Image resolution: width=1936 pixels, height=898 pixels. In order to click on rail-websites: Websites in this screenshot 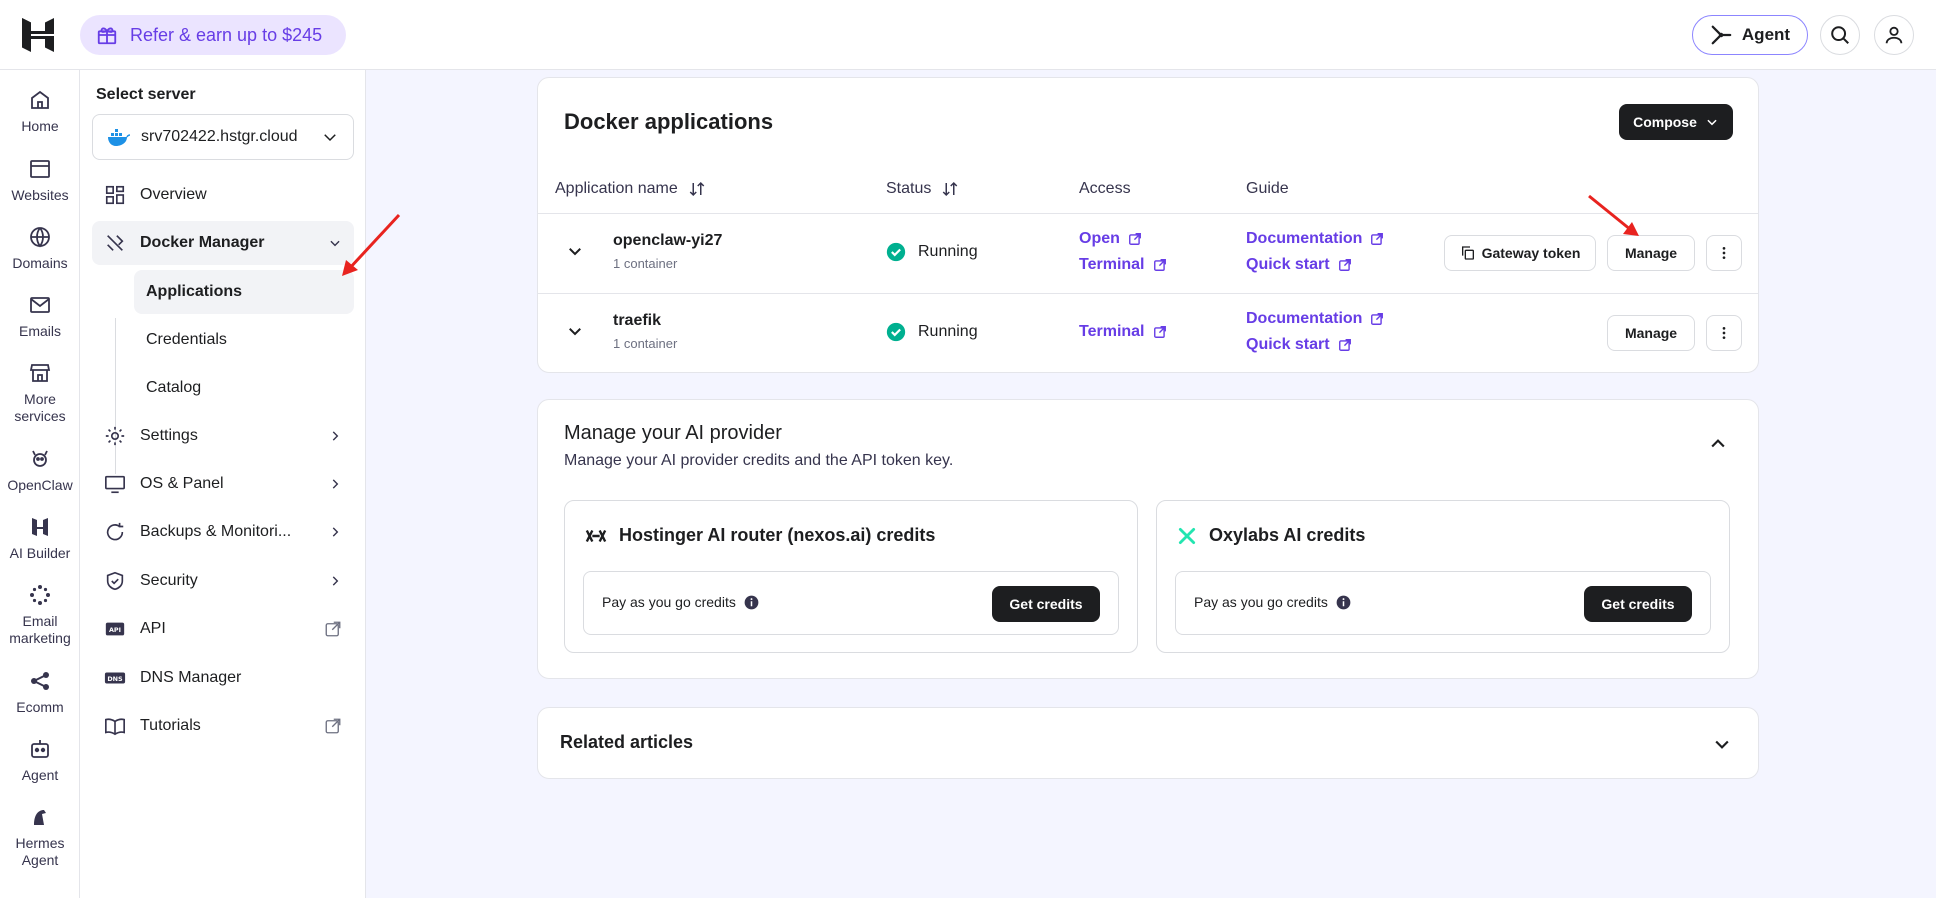, I will do `click(40, 180)`.